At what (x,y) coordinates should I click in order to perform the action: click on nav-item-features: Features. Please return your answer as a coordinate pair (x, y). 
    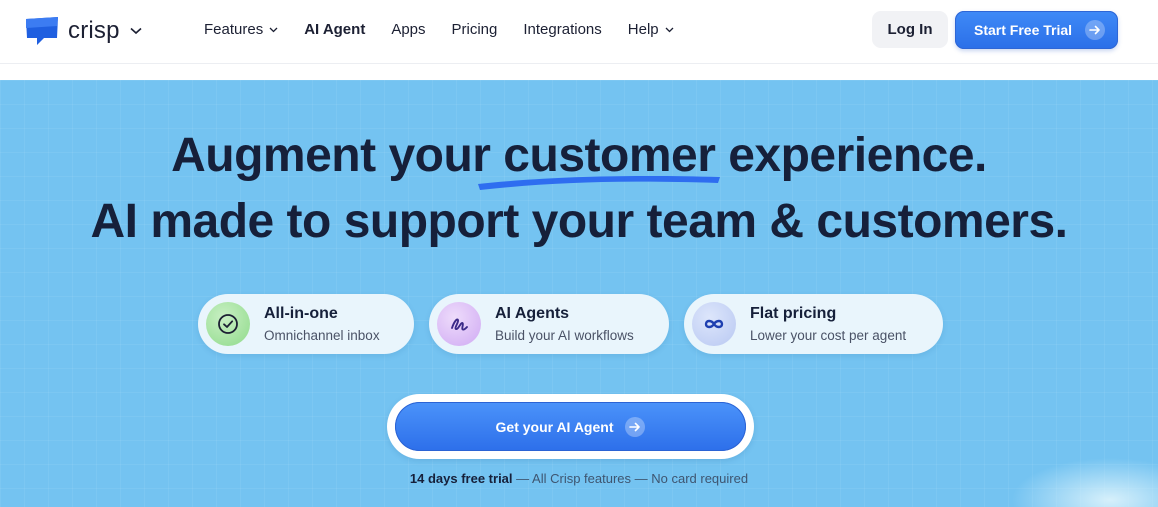
    Looking at the image, I should click on (241, 30).